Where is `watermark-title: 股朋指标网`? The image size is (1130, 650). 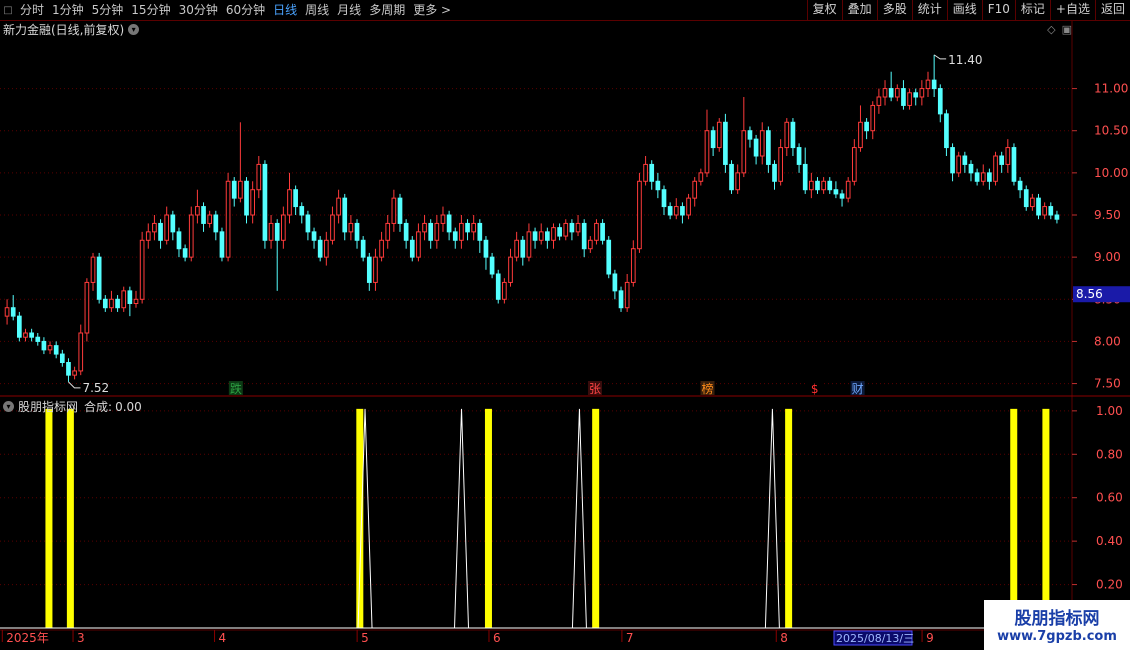 watermark-title: 股朋指标网 is located at coordinates (1057, 619).